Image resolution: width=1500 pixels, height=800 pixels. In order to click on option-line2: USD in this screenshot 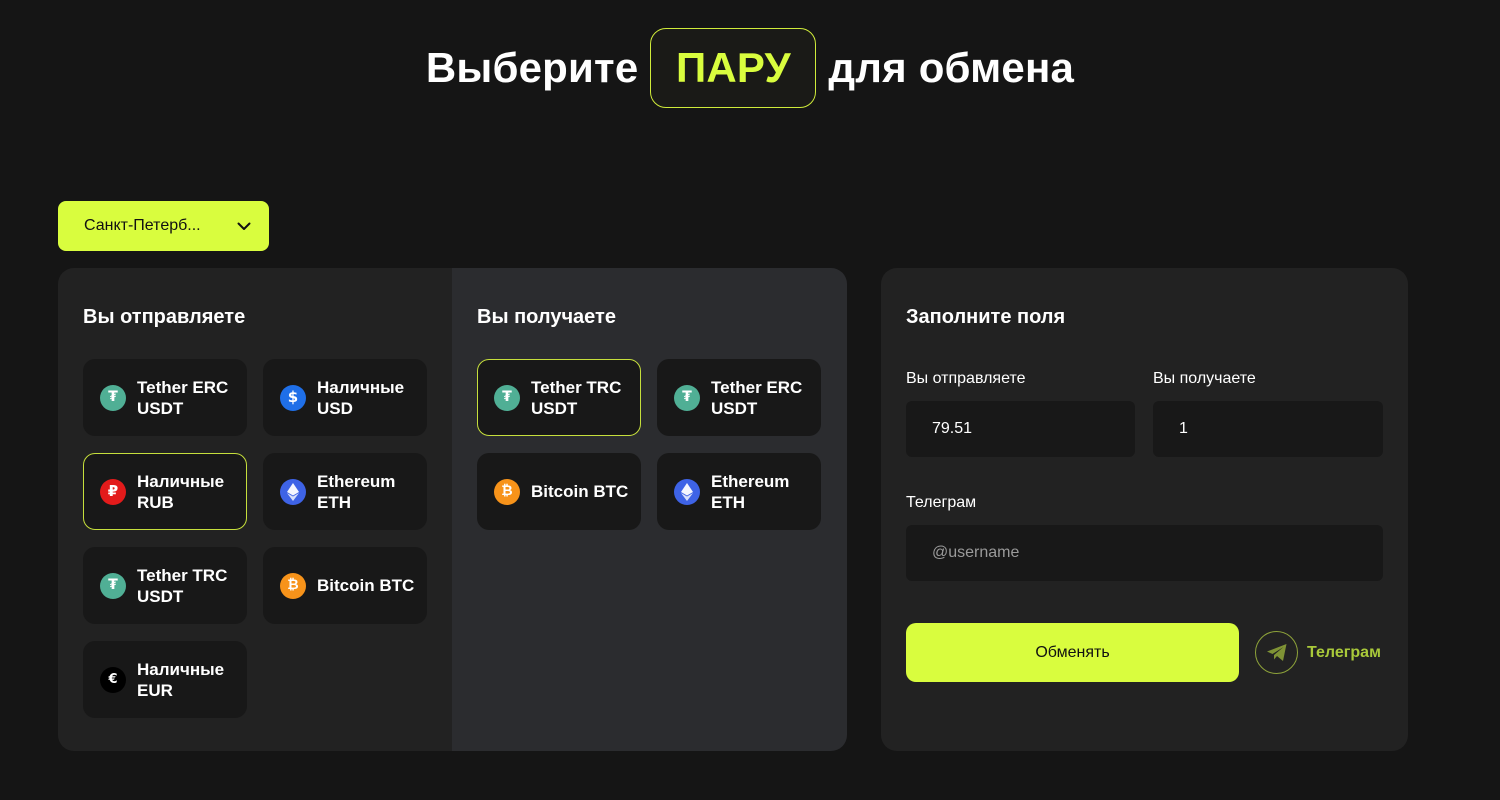, I will do `click(335, 408)`.